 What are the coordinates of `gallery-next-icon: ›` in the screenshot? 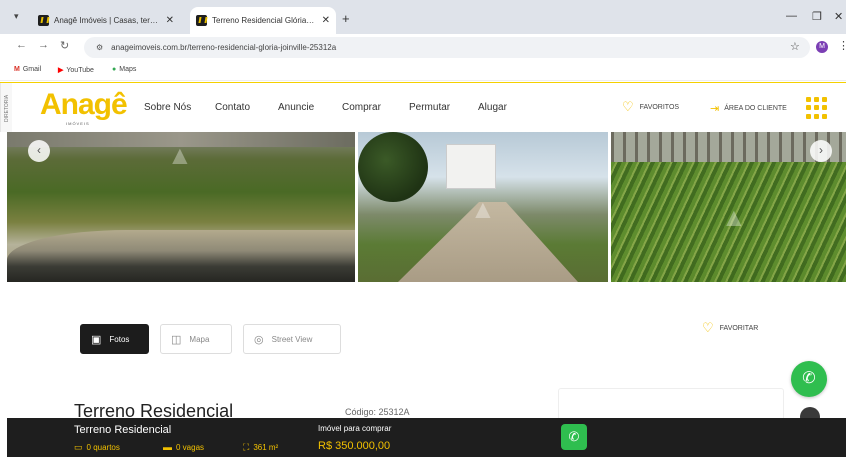 It's located at (821, 151).